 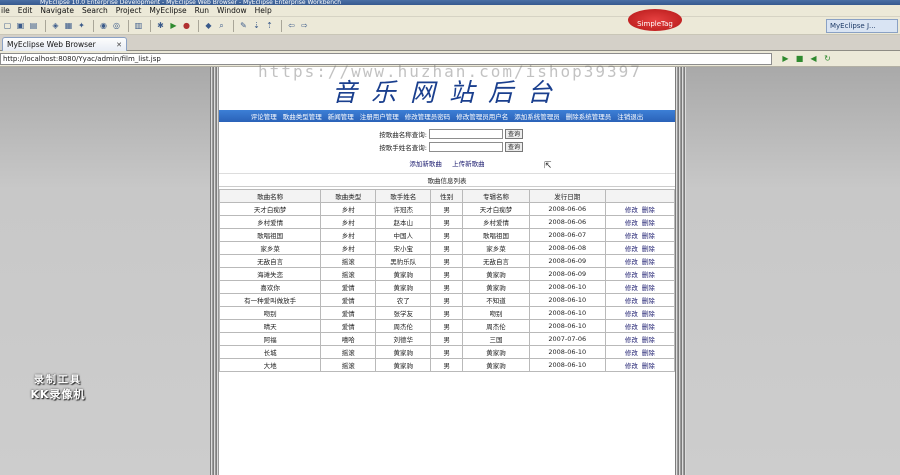 I want to click on menu-item-5: MyEclipse, so click(x=167, y=10).